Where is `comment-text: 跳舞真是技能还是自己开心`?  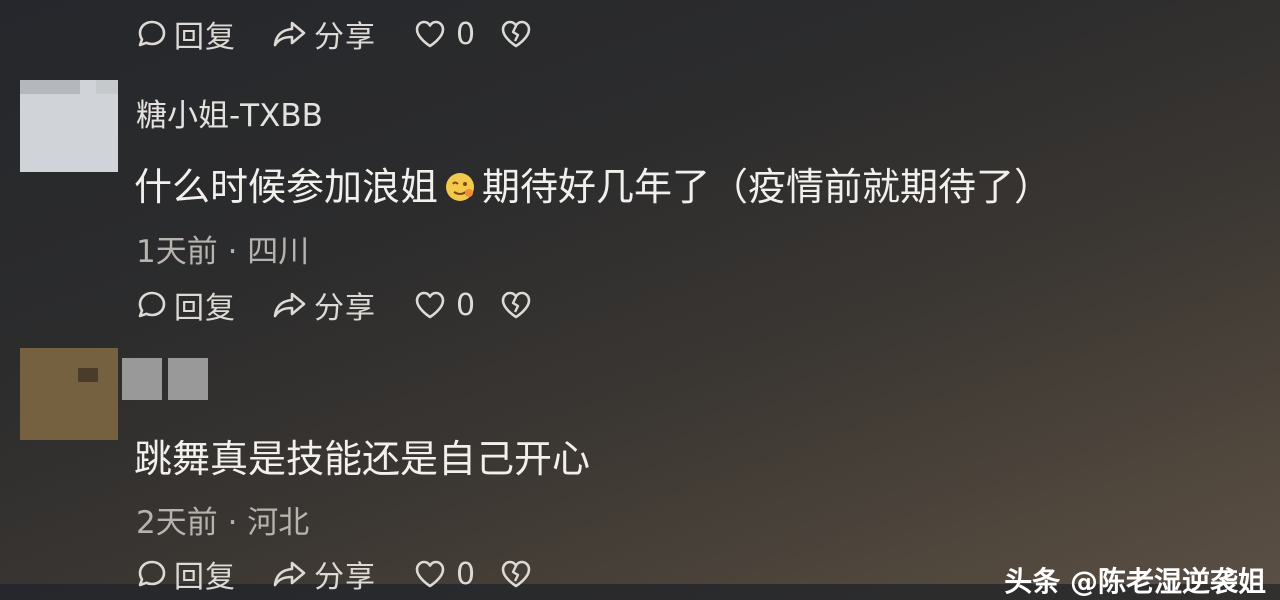
comment-text: 跳舞真是技能还是自己开心 is located at coordinates (362, 459).